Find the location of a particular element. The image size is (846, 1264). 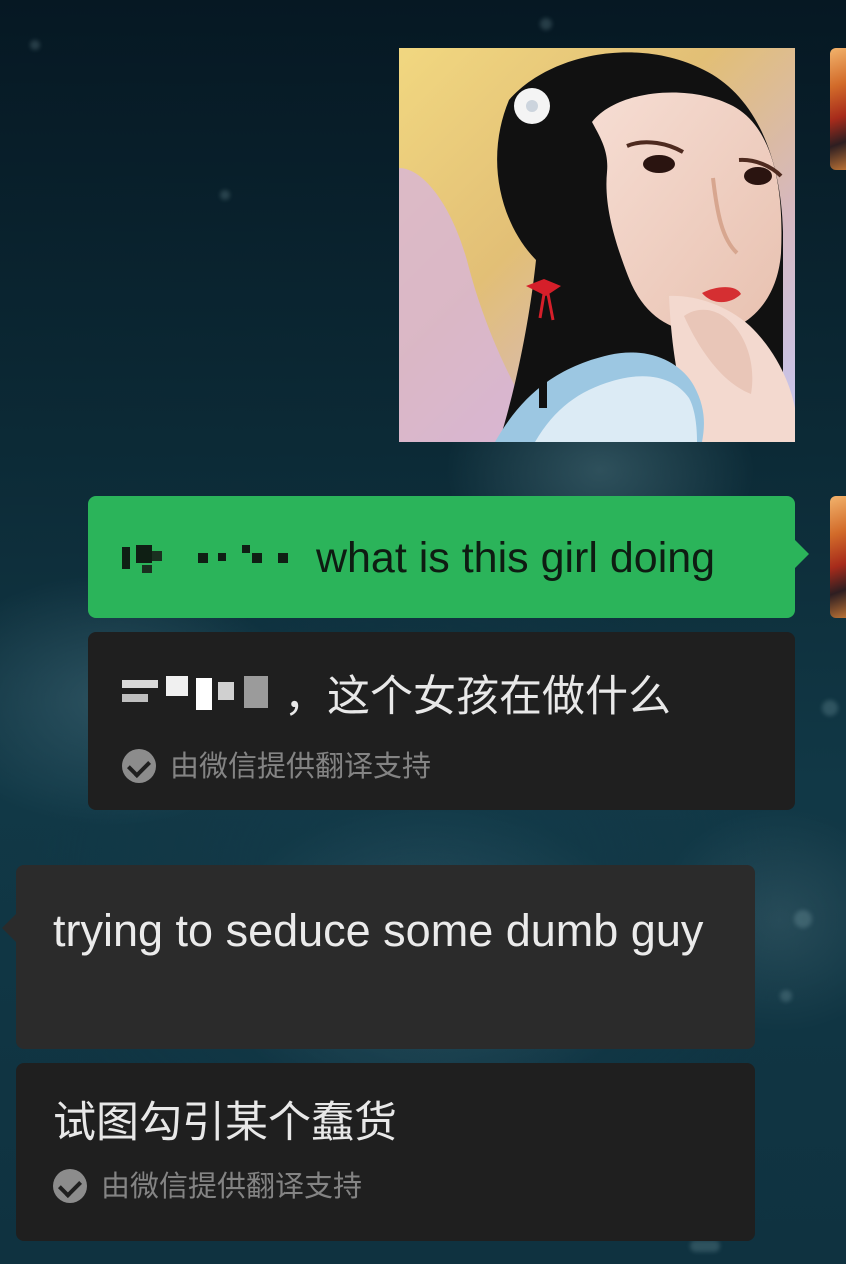

redacted-text-pixels is located at coordinates (207, 561).